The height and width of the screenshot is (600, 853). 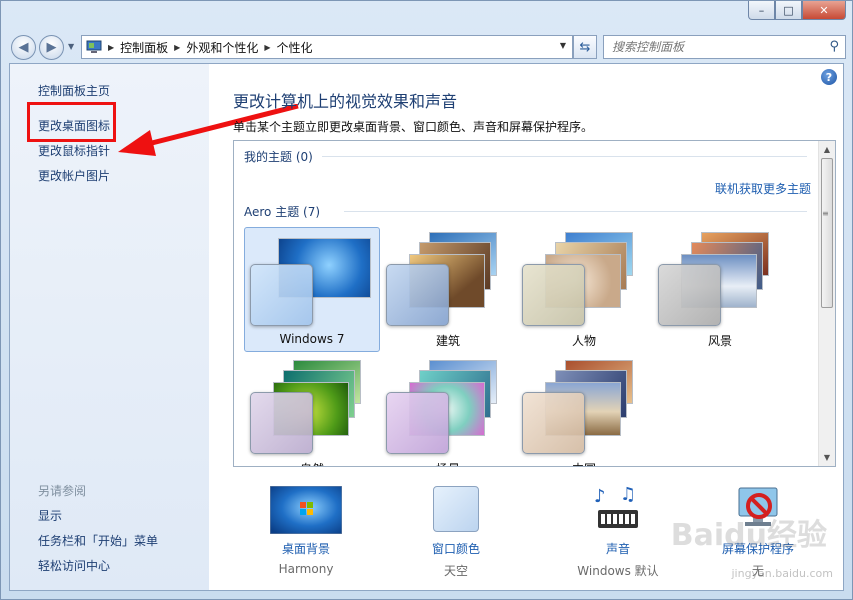 What do you see at coordinates (312, 463) in the screenshot?
I see `theme-name: 自然` at bounding box center [312, 463].